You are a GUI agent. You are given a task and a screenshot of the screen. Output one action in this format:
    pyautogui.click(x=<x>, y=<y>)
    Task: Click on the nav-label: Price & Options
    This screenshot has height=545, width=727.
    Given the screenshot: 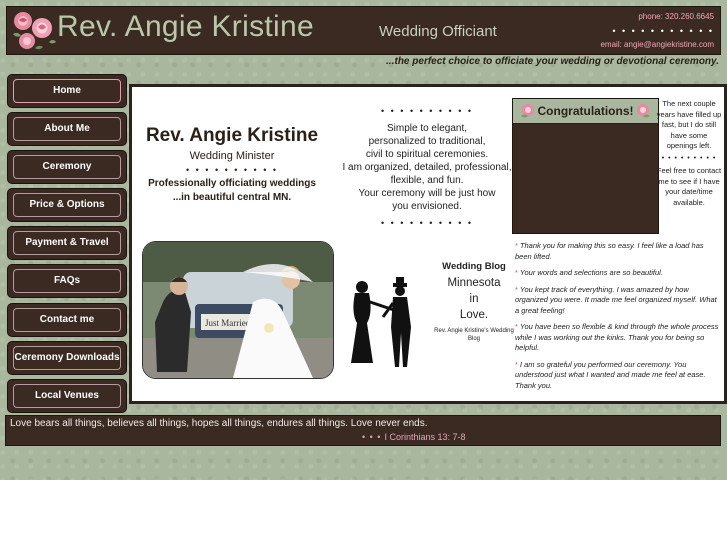 What is the action you would take?
    pyautogui.click(x=67, y=205)
    